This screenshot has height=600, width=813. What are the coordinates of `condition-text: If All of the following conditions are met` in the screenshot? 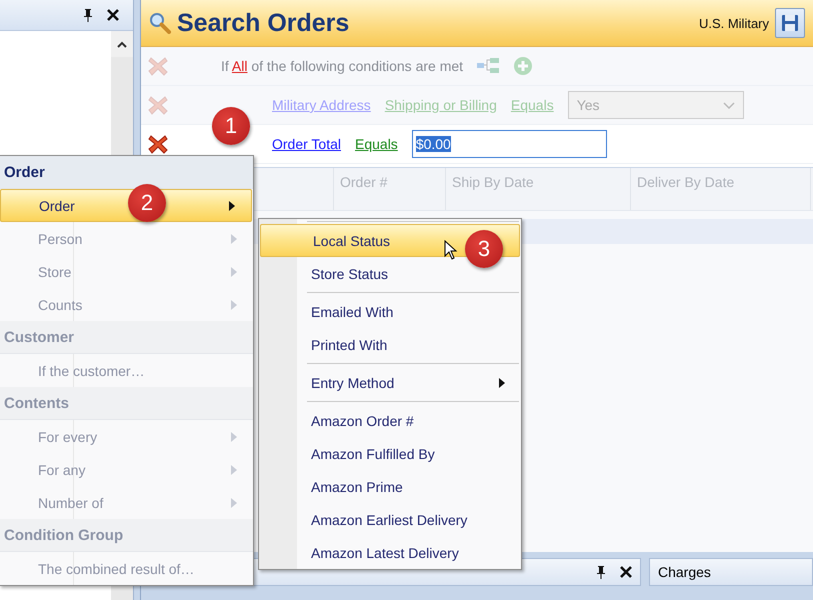 It's located at (342, 66).